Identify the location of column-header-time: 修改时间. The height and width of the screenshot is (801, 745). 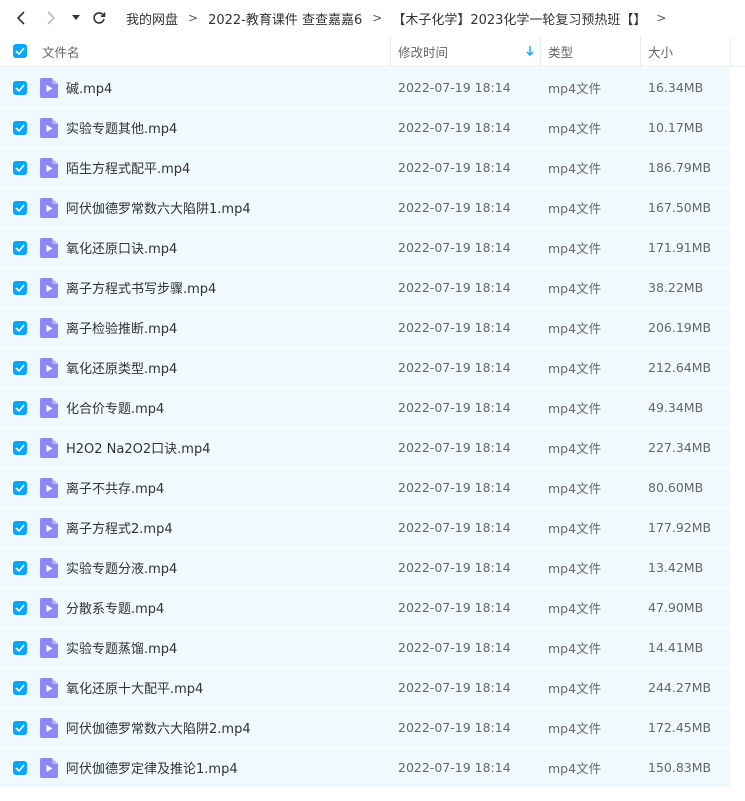
(465, 51).